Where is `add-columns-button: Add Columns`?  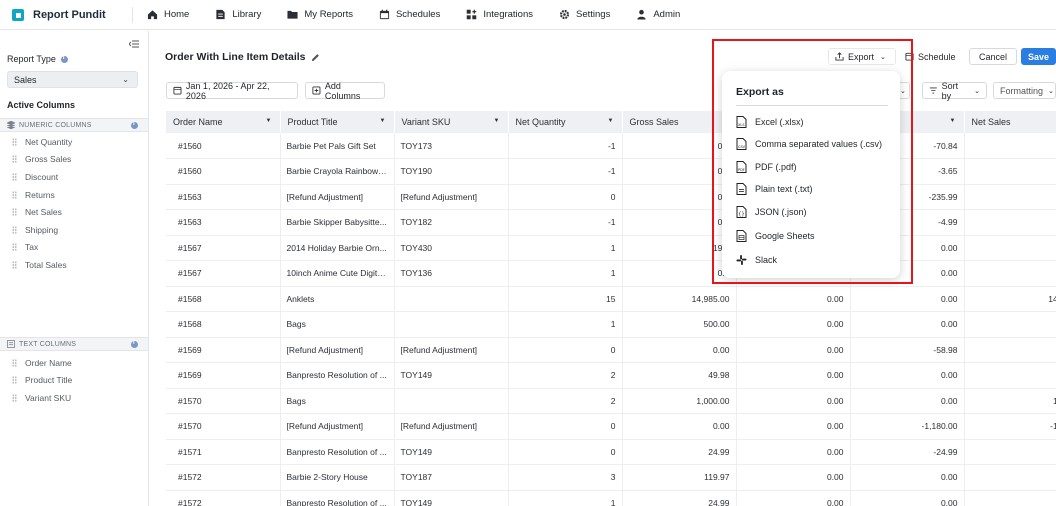
add-columns-button: Add Columns is located at coordinates (345, 90).